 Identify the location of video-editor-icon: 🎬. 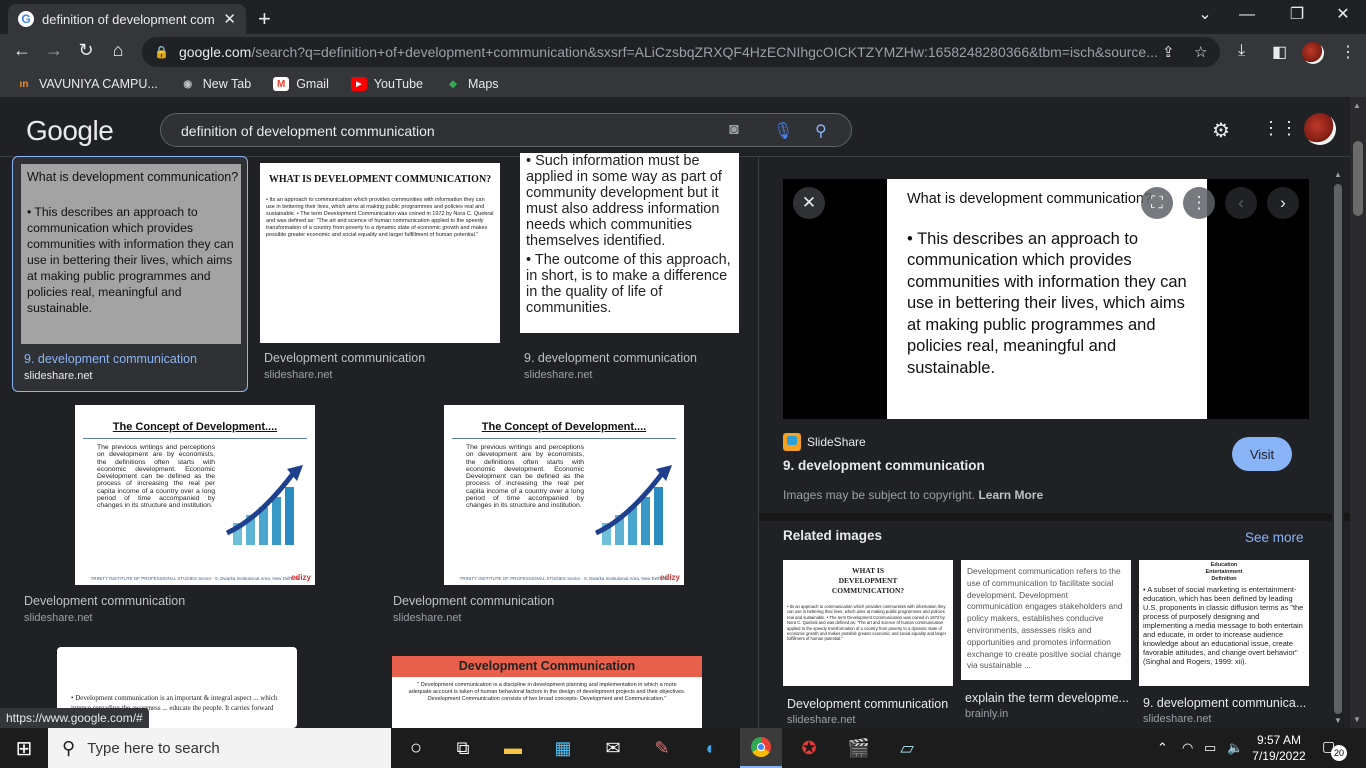
(859, 748).